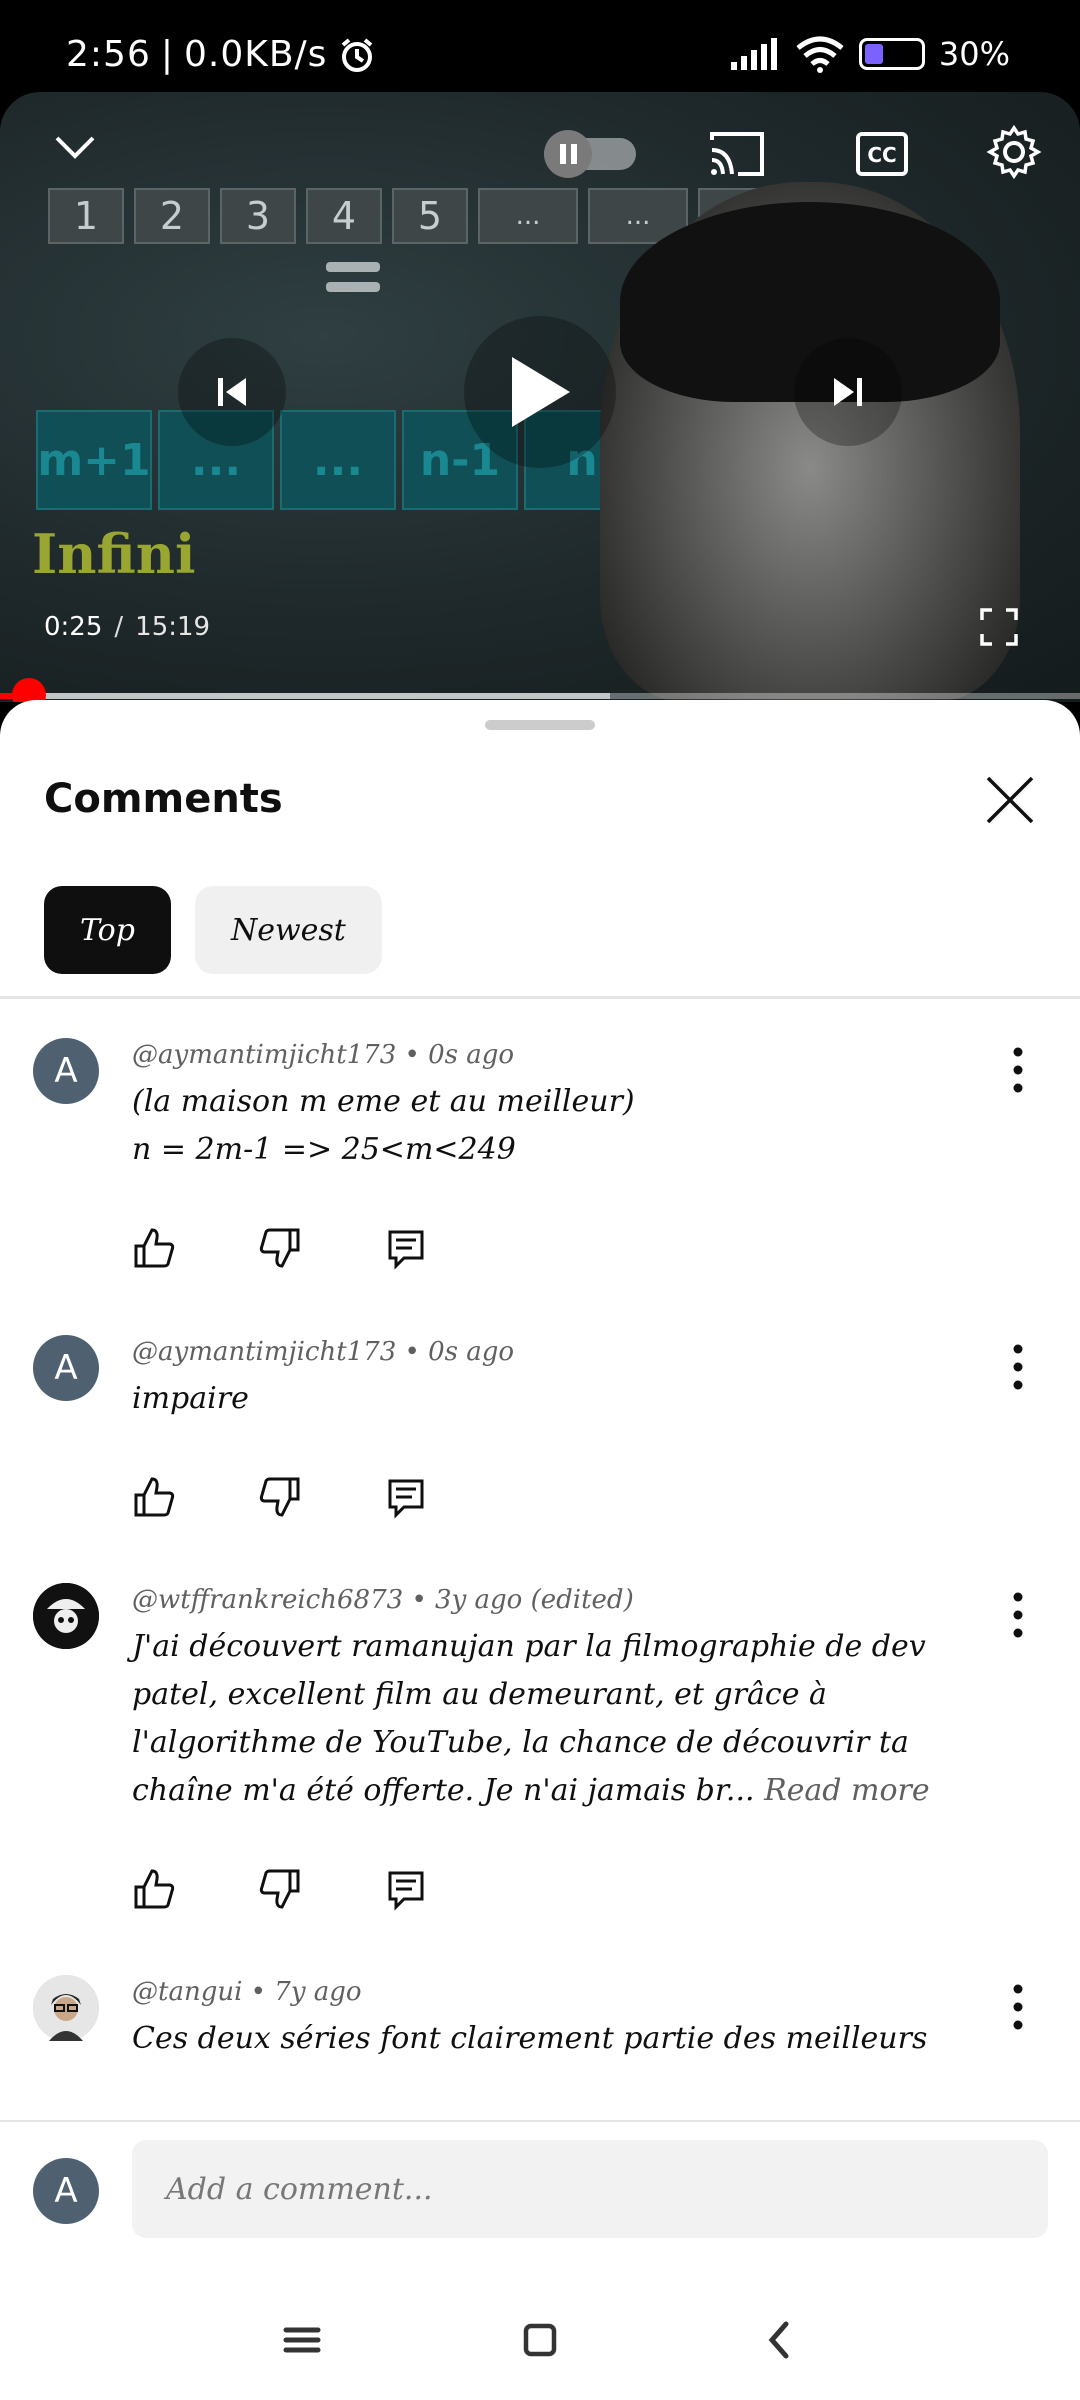 The height and width of the screenshot is (2400, 1080). I want to click on cast-icon, so click(737, 154).